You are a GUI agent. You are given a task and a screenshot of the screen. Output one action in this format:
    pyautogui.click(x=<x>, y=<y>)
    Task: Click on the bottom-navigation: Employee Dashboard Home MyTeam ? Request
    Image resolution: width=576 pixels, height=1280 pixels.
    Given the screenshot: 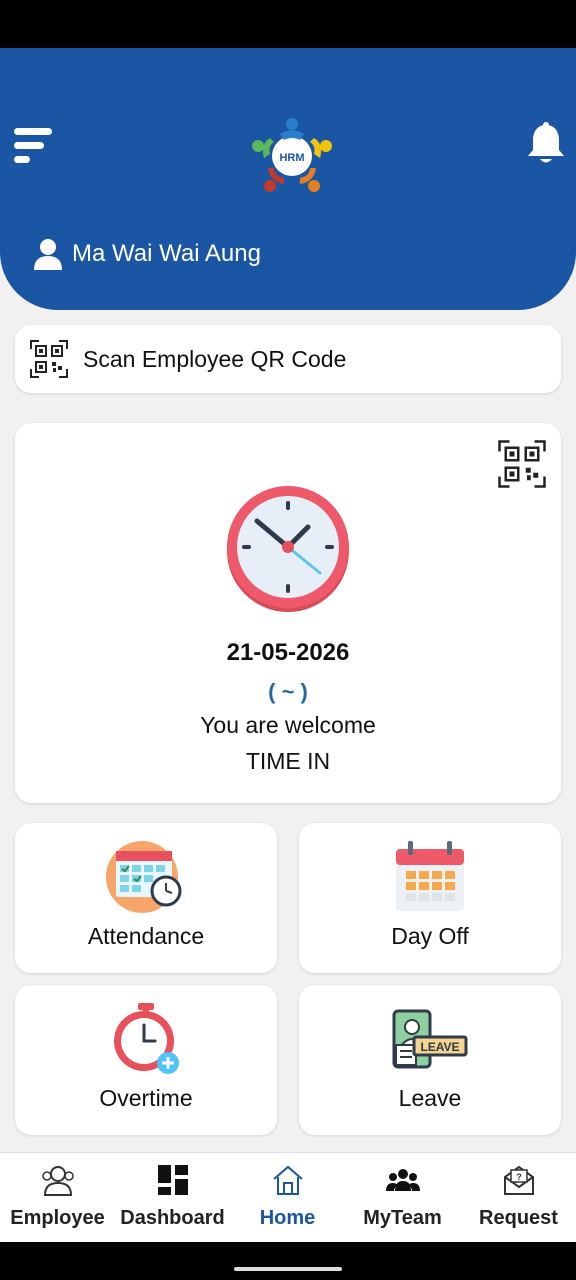 What is the action you would take?
    pyautogui.click(x=288, y=1197)
    